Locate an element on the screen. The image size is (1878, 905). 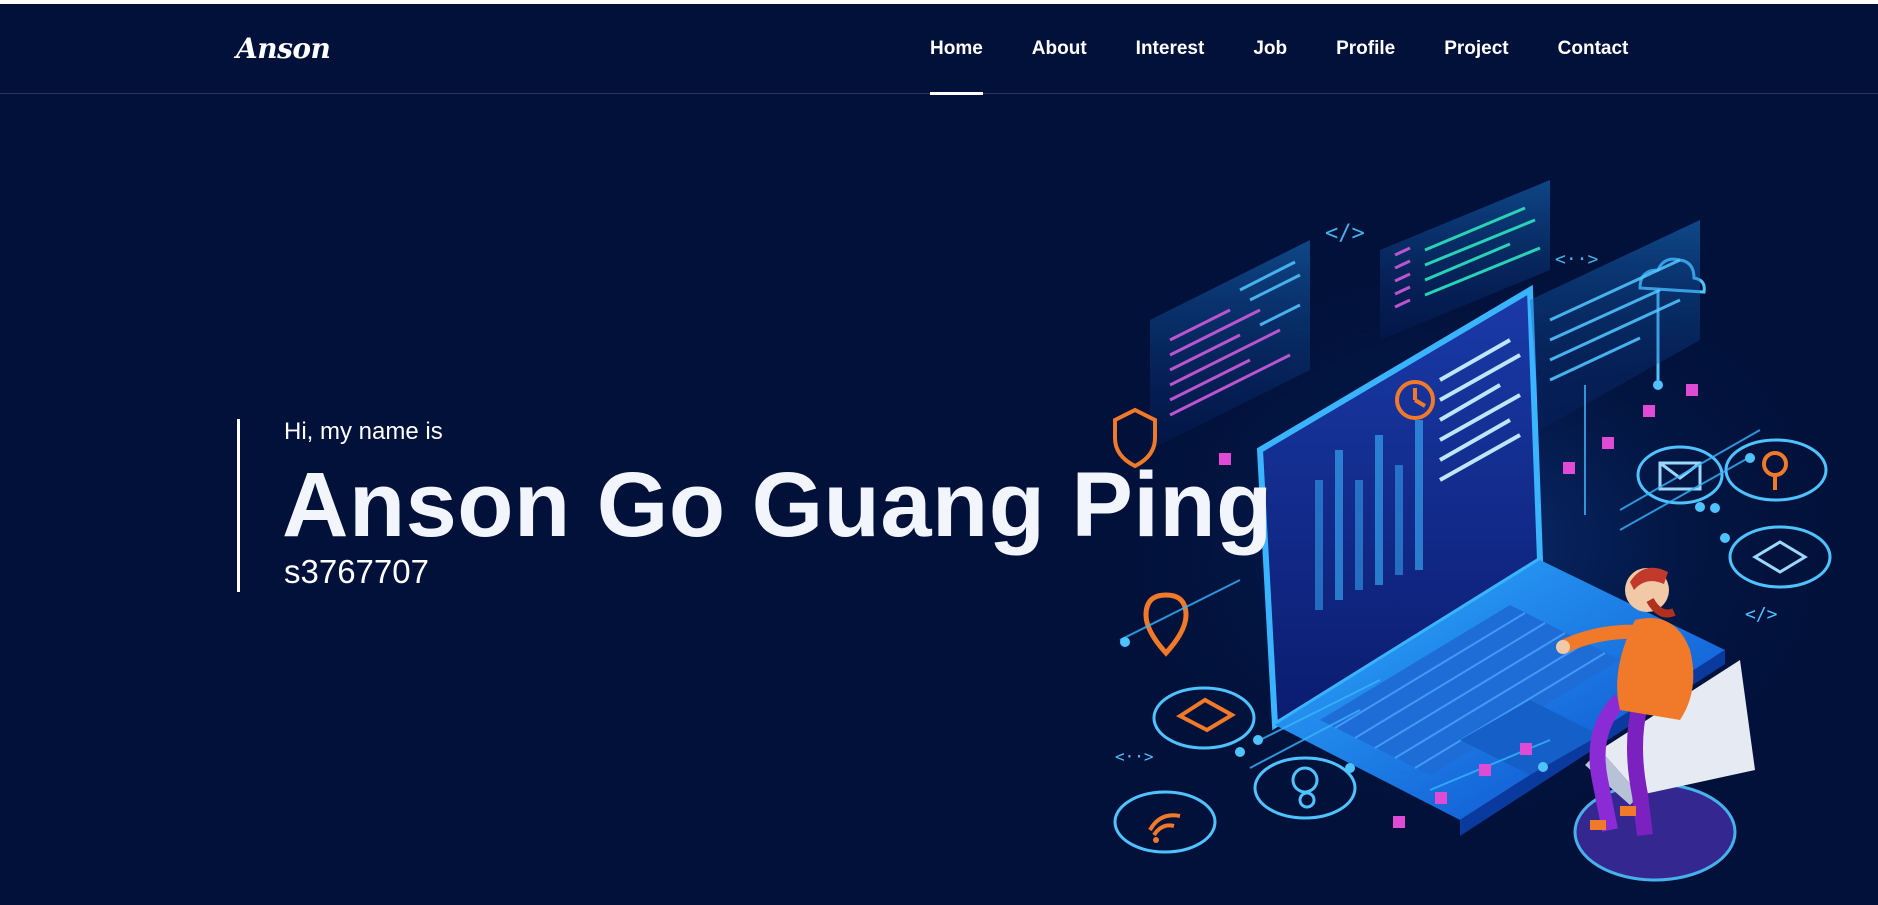
nav-job: Job is located at coordinates (1270, 49).